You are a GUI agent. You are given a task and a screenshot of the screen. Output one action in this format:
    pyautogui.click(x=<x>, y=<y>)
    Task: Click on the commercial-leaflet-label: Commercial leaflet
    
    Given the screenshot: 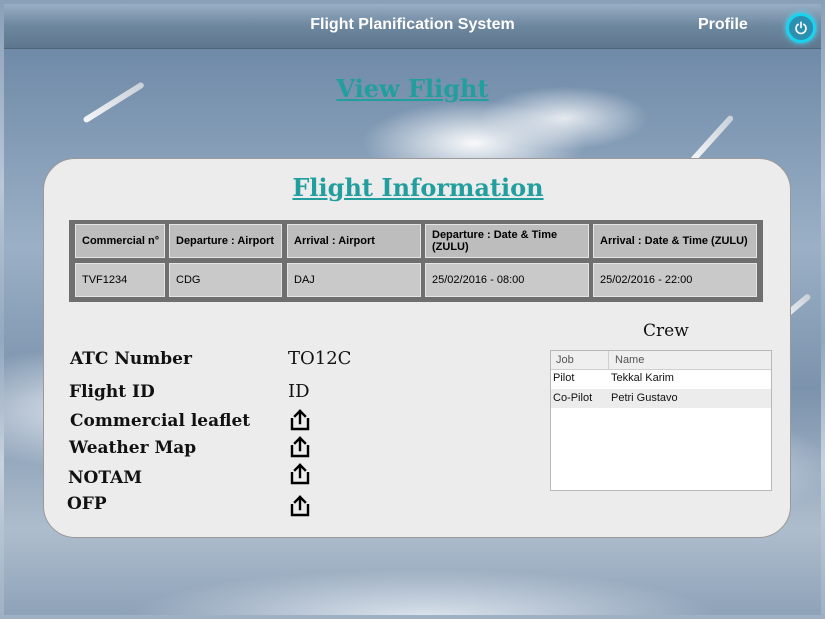 What is the action you would take?
    pyautogui.click(x=160, y=421)
    